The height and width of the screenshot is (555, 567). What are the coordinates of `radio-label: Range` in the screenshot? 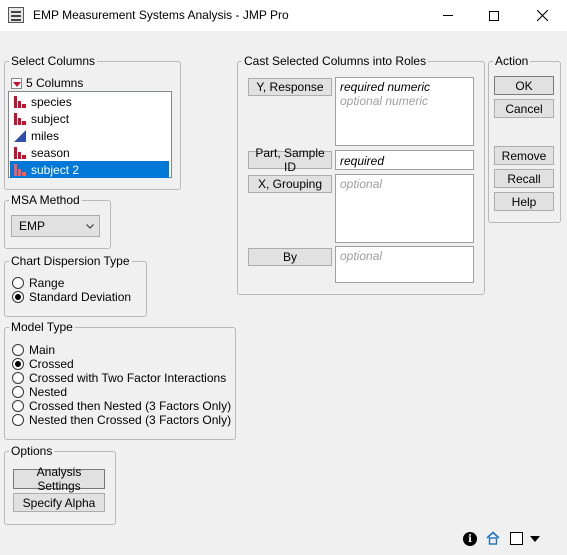 It's located at (47, 283).